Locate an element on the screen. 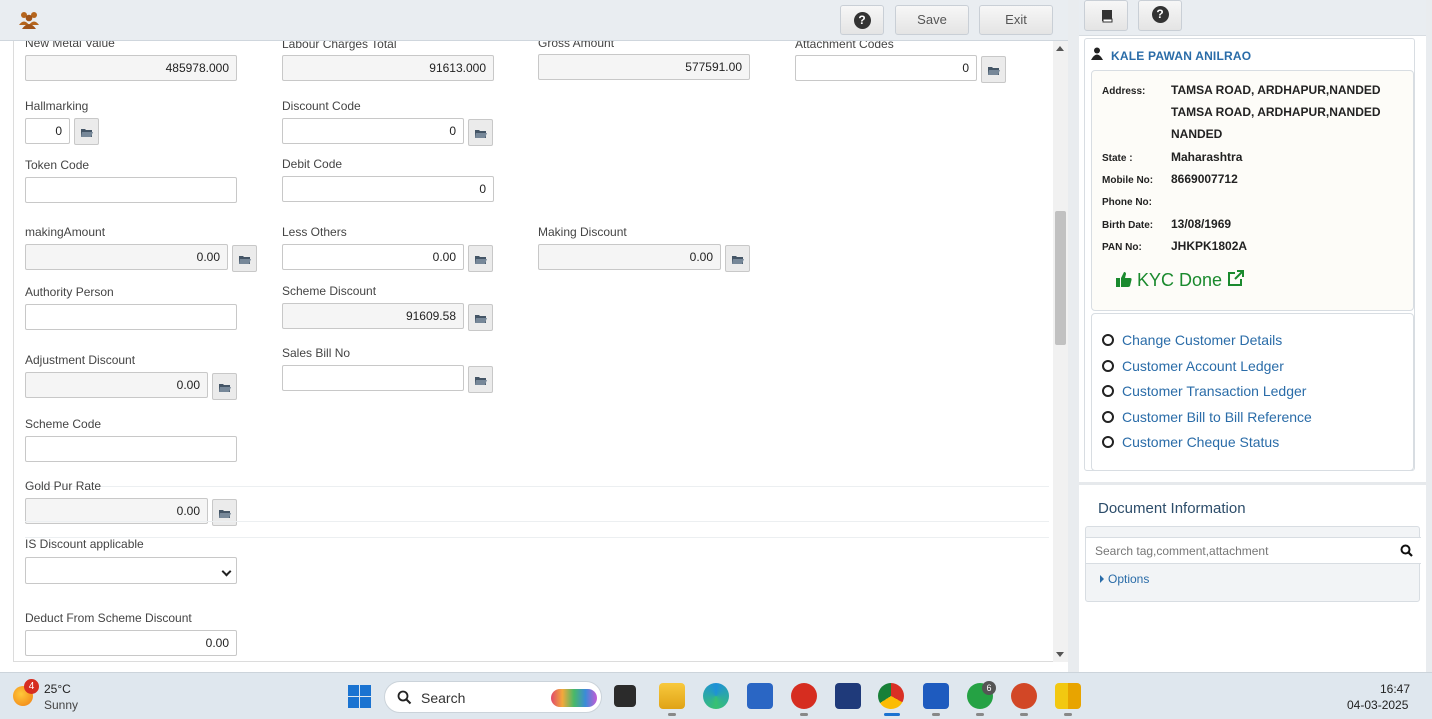 The height and width of the screenshot is (719, 1432). is-discount-applicable-select is located at coordinates (131, 570).